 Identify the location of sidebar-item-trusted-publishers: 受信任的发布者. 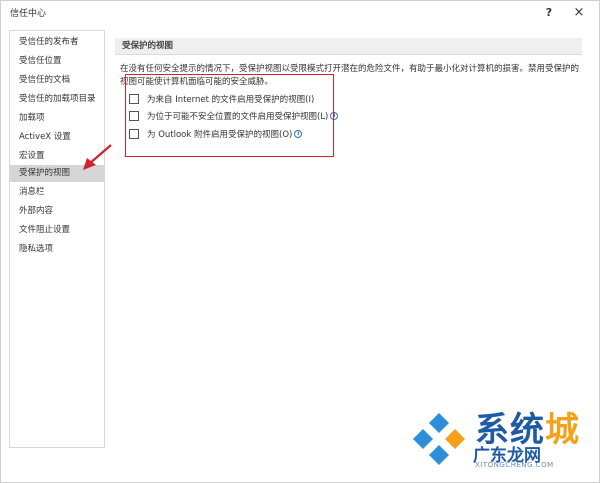
(57, 42).